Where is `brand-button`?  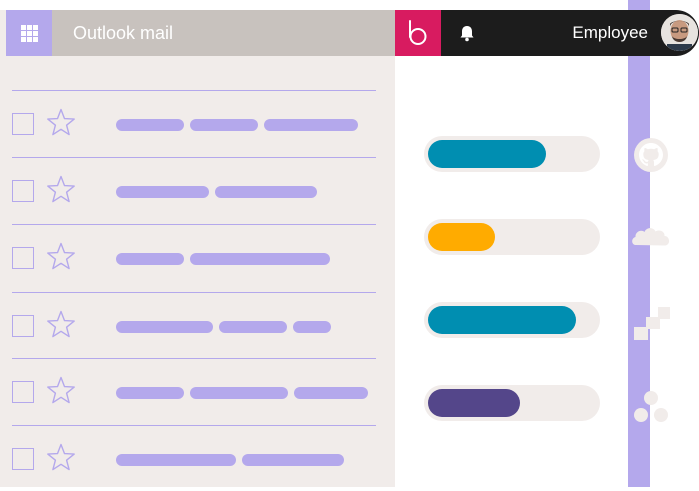 brand-button is located at coordinates (418, 33).